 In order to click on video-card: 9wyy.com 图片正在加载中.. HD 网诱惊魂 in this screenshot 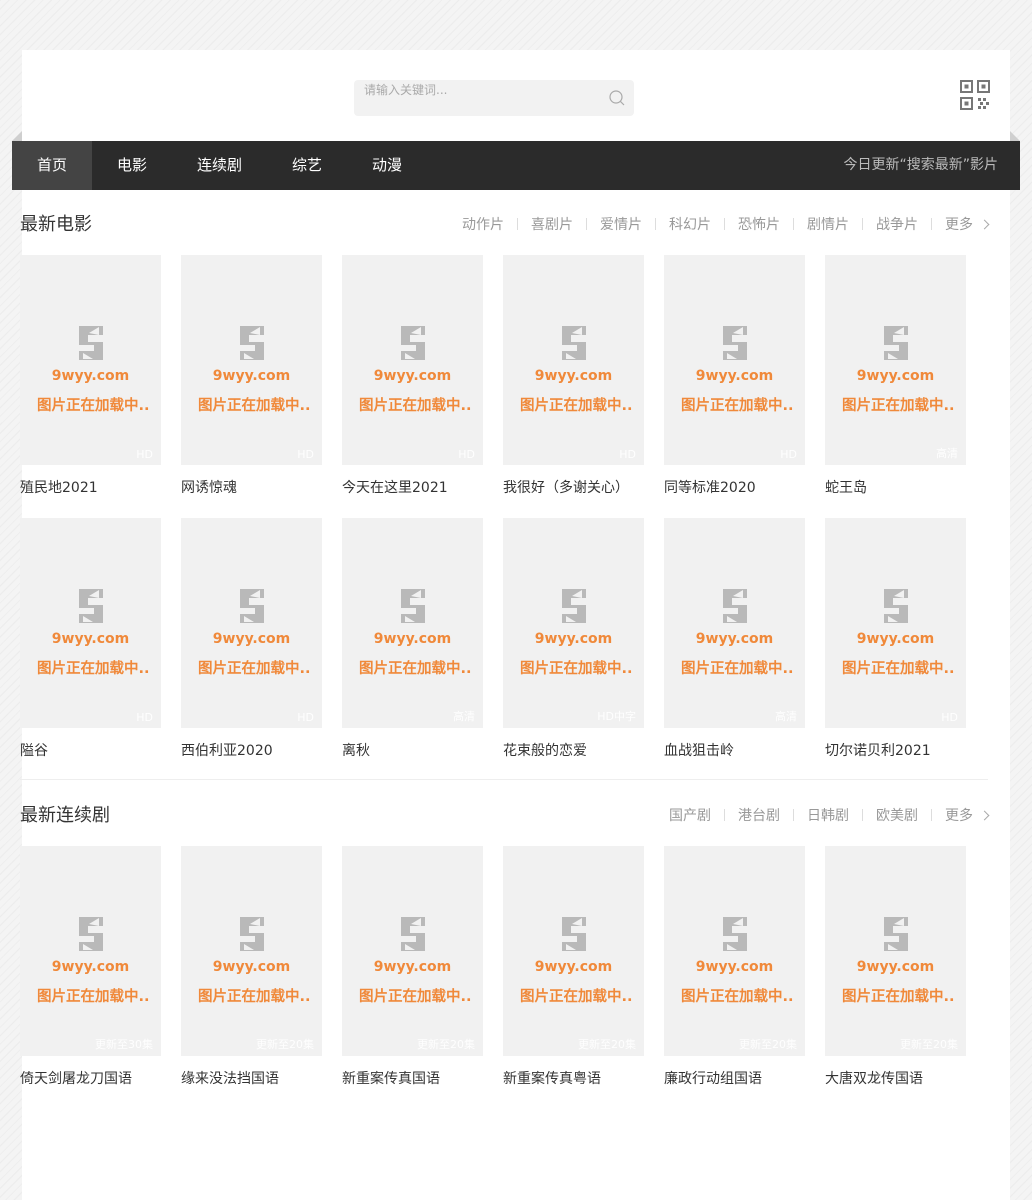, I will do `click(251, 386)`.